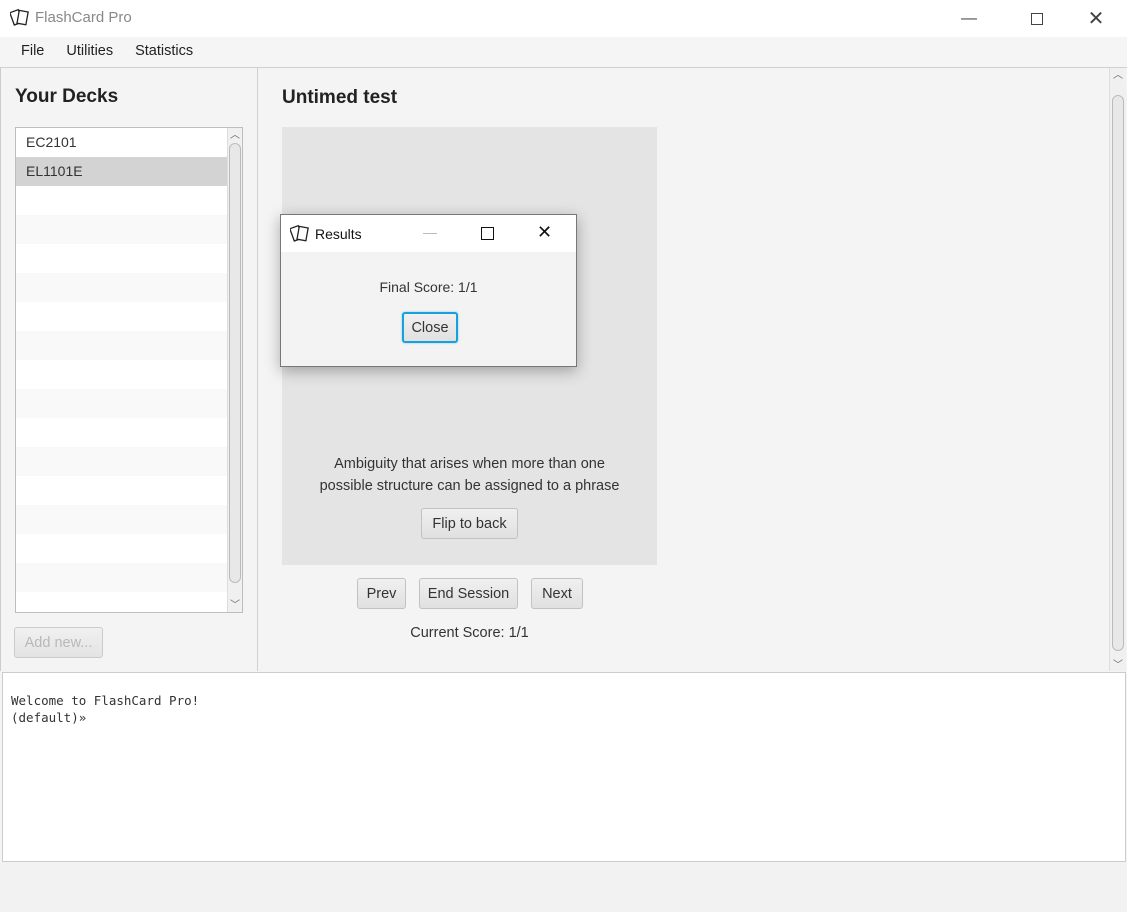 This screenshot has width=1127, height=912. I want to click on status-bar, so click(563, 887).